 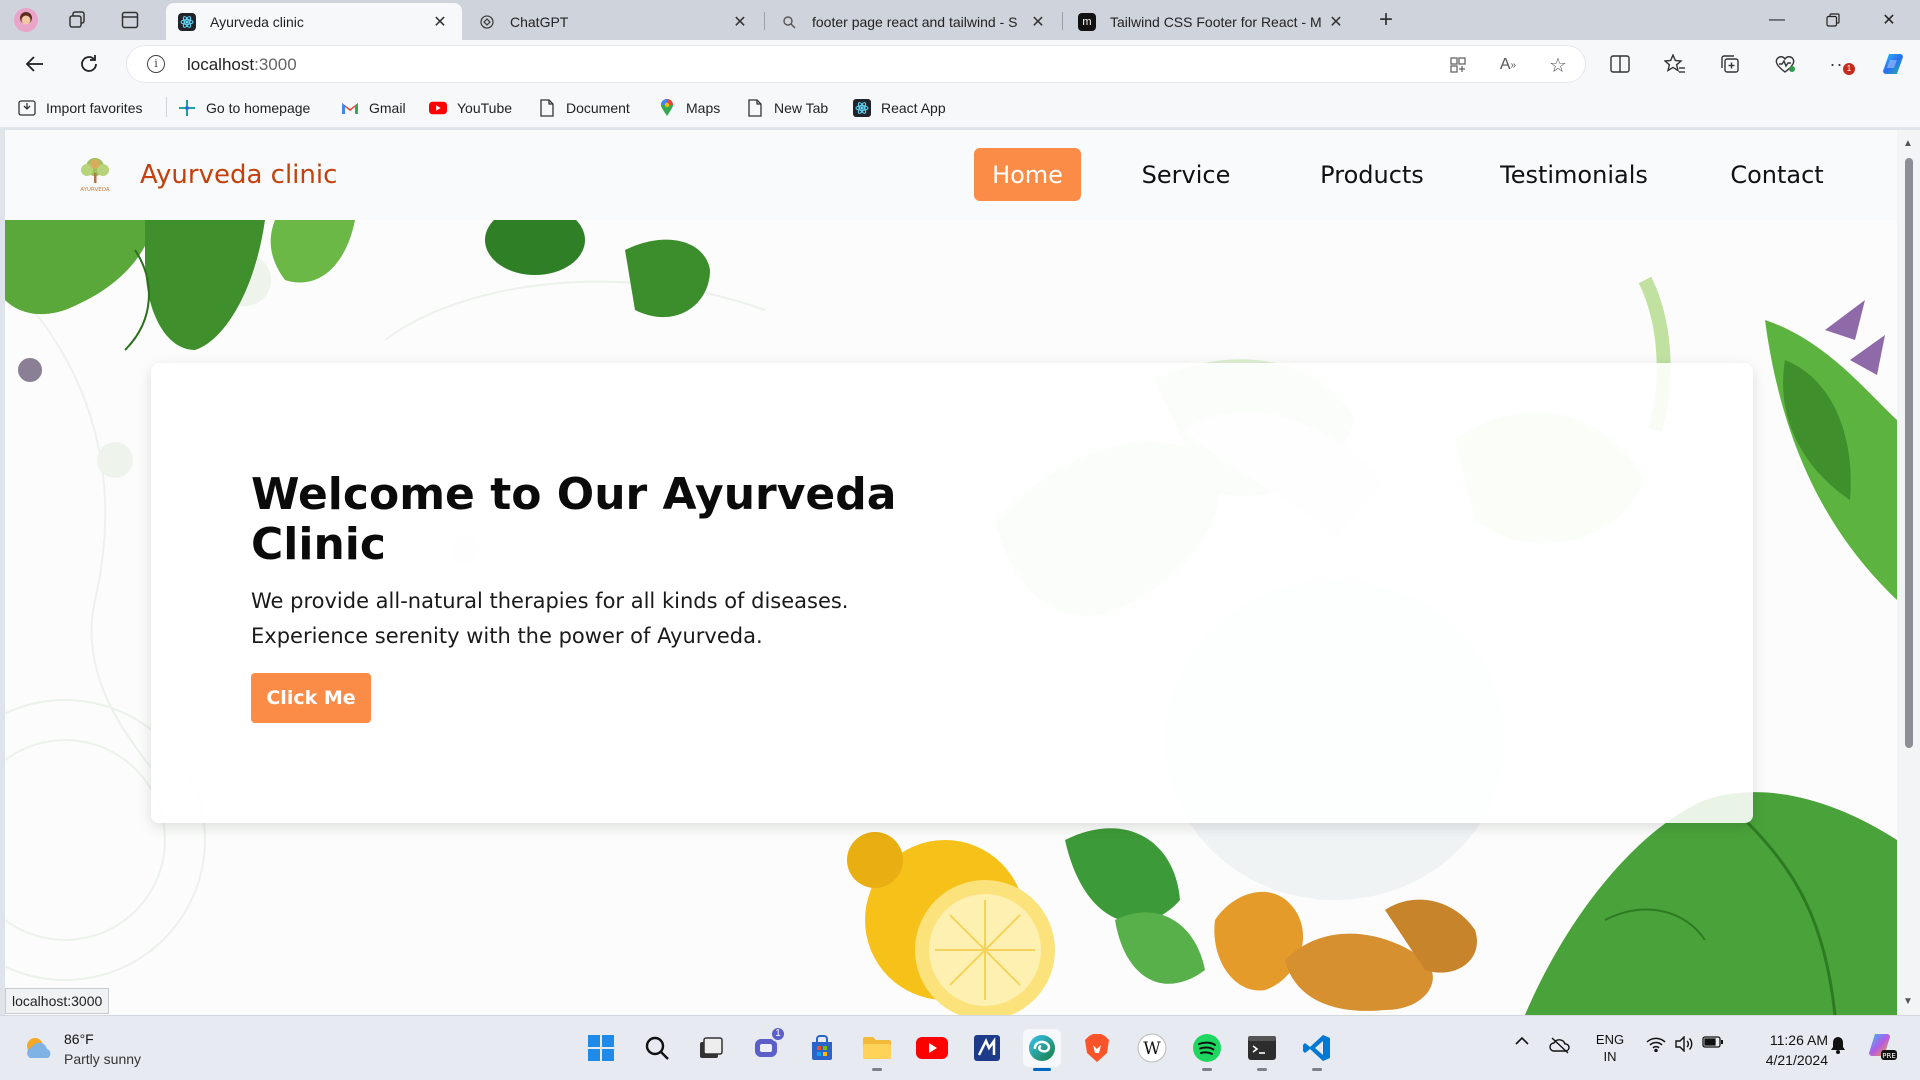 What do you see at coordinates (1458, 65) in the screenshot?
I see `app-available-icon` at bounding box center [1458, 65].